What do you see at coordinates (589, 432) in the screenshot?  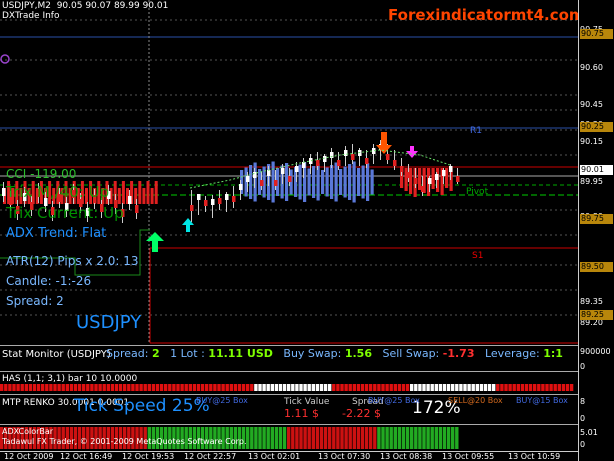 I see `adx-axis-top: 5.01` at bounding box center [589, 432].